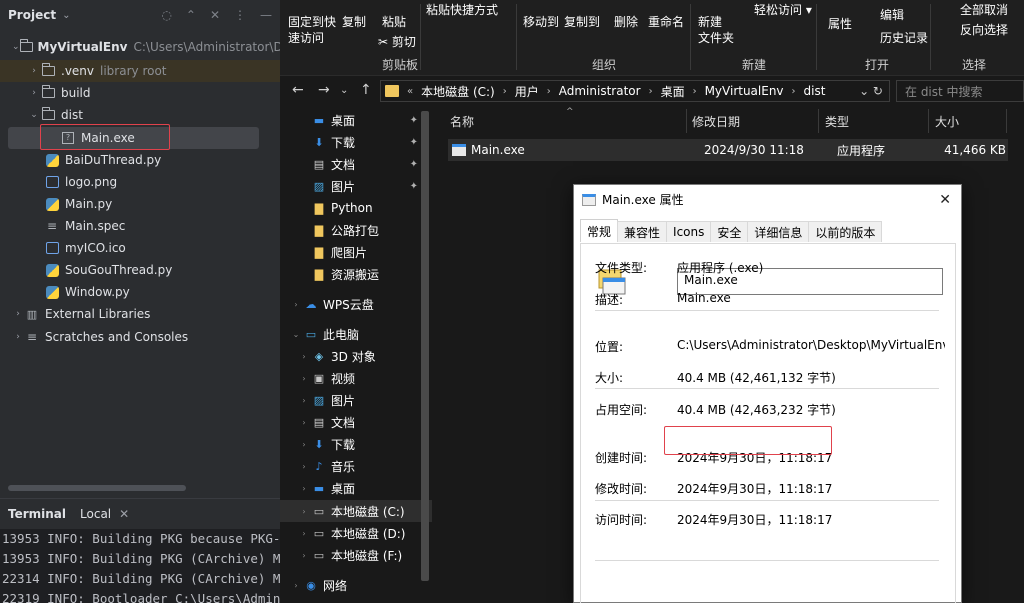  Describe the element at coordinates (266, 15) in the screenshot. I see `hide-icon: —` at that location.